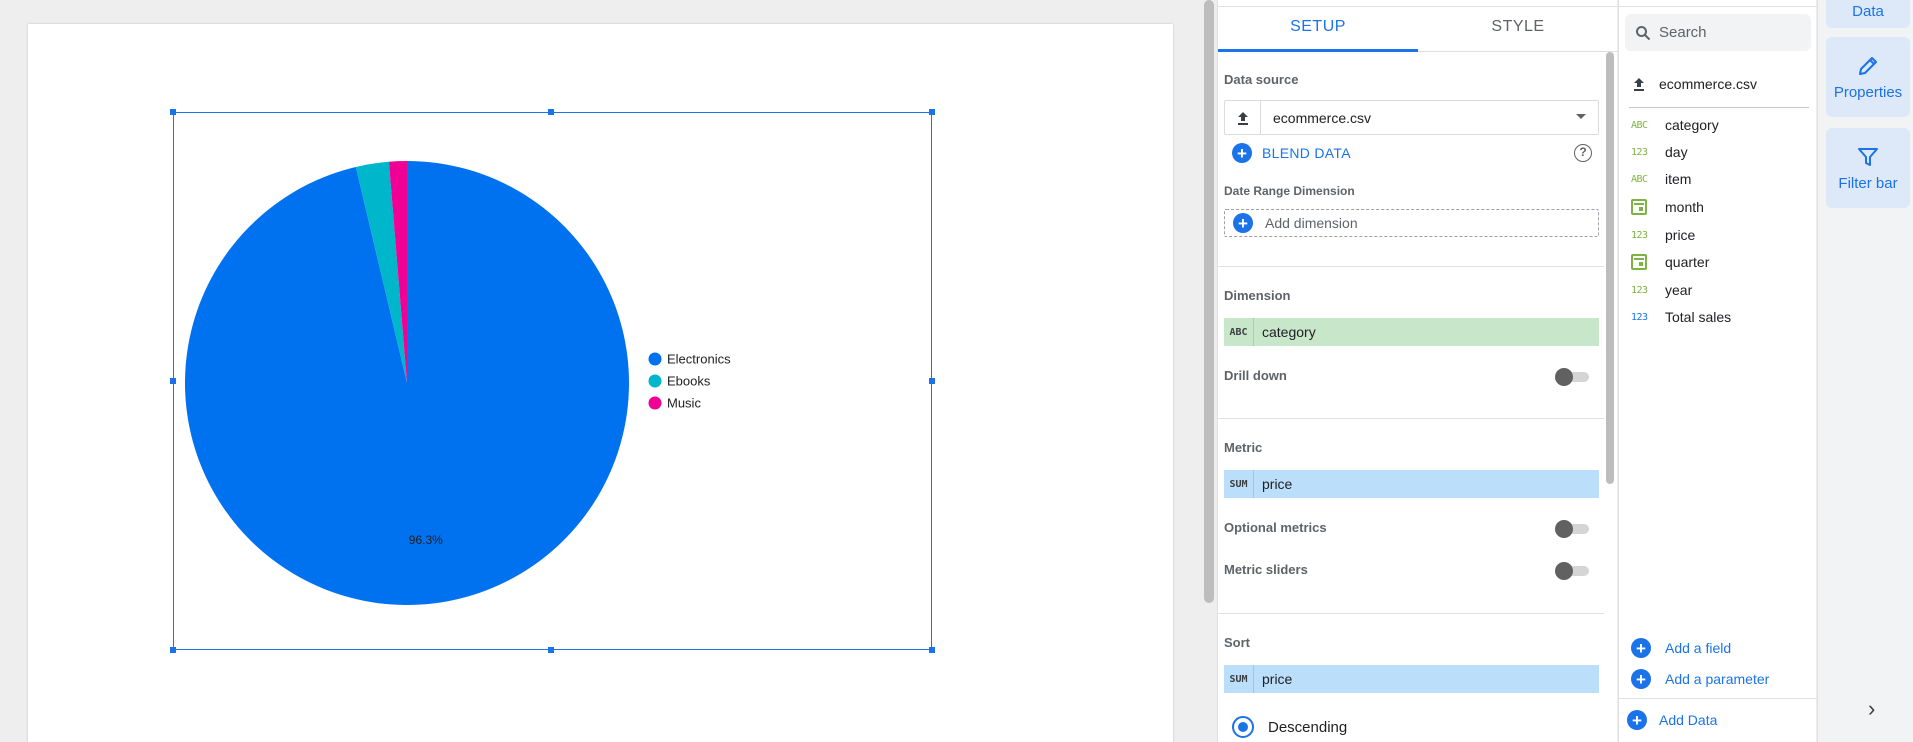  Describe the element at coordinates (1684, 207) in the screenshot. I see `field-name: month` at that location.